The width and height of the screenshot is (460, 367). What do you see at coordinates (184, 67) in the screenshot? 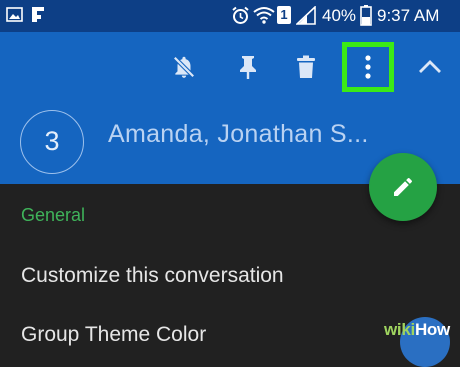
I see `notifications-off-icon` at bounding box center [184, 67].